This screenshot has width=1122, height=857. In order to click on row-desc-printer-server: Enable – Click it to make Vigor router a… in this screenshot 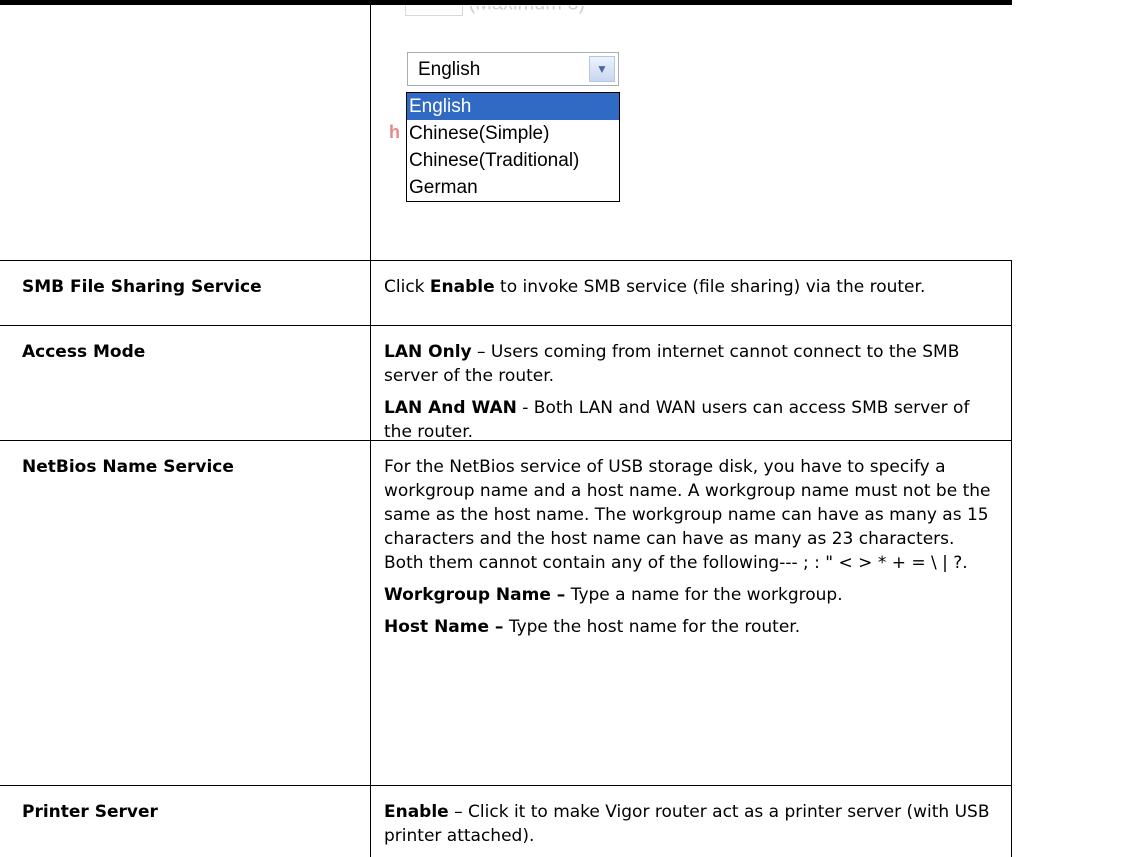, I will do `click(690, 824)`.